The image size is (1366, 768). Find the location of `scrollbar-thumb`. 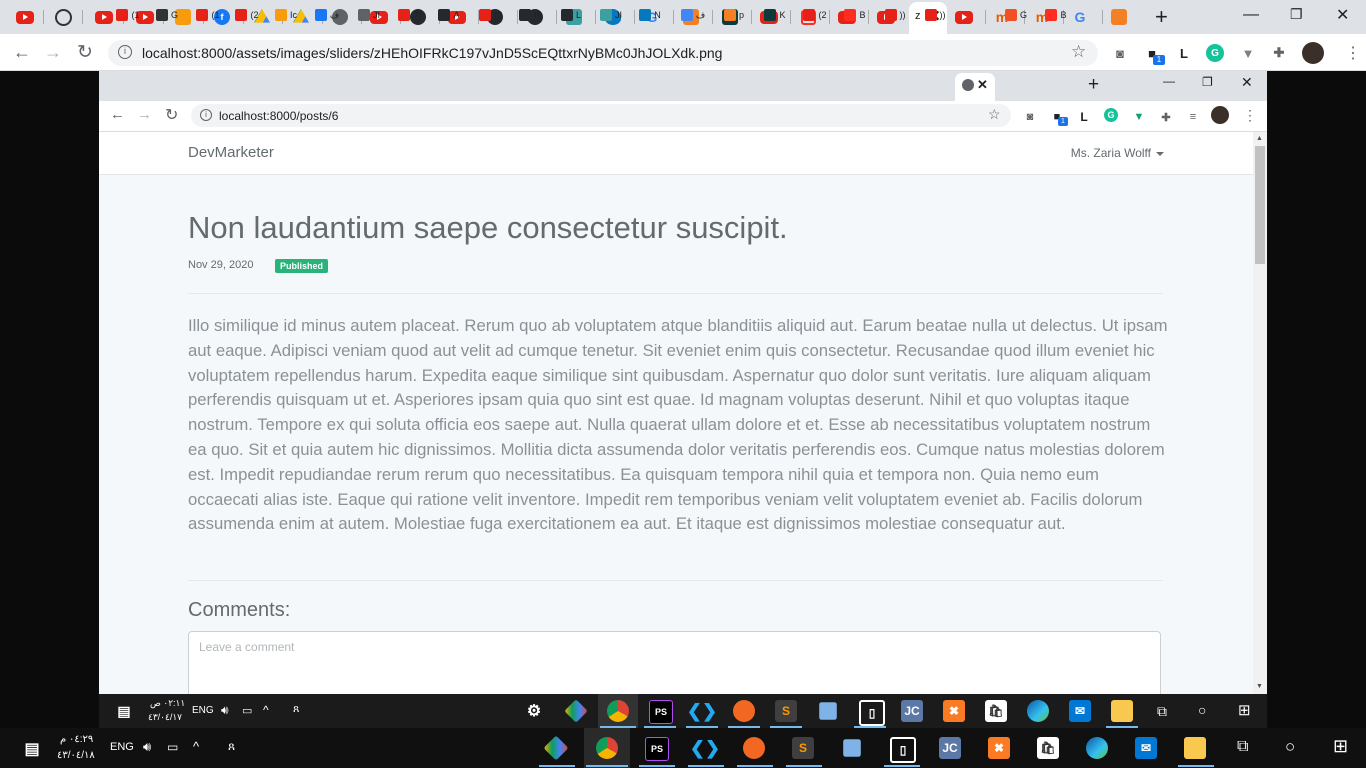

scrollbar-thumb is located at coordinates (1260, 205).